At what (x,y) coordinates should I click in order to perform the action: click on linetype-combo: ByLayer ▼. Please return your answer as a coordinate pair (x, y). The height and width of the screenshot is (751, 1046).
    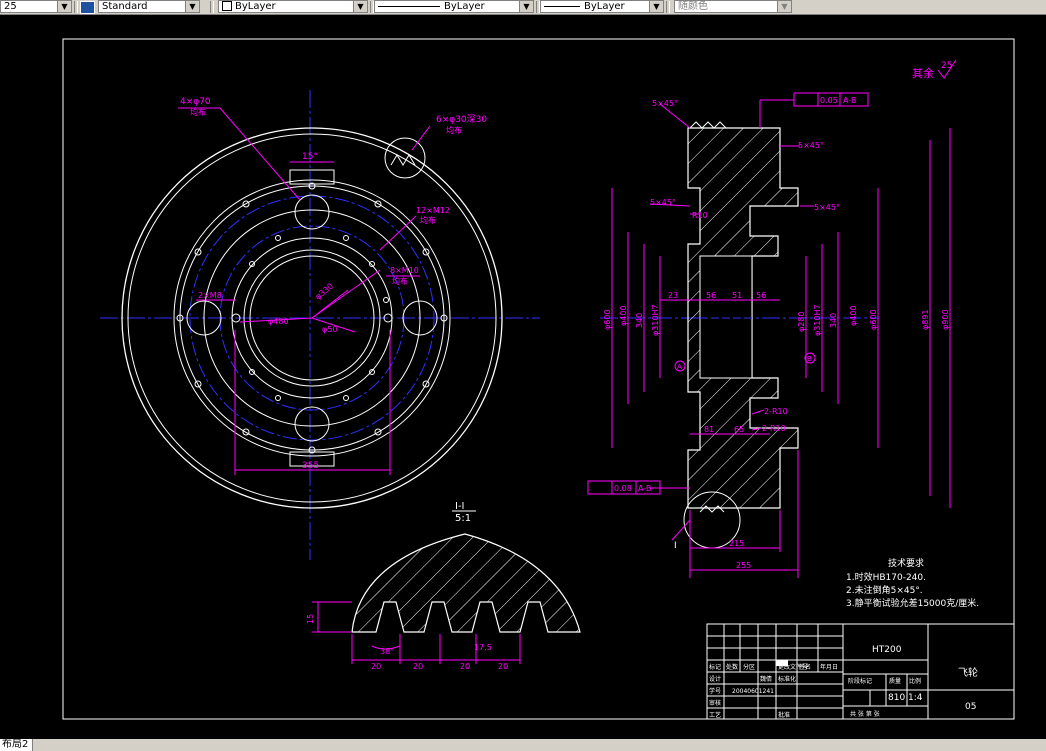
    Looking at the image, I should click on (454, 6).